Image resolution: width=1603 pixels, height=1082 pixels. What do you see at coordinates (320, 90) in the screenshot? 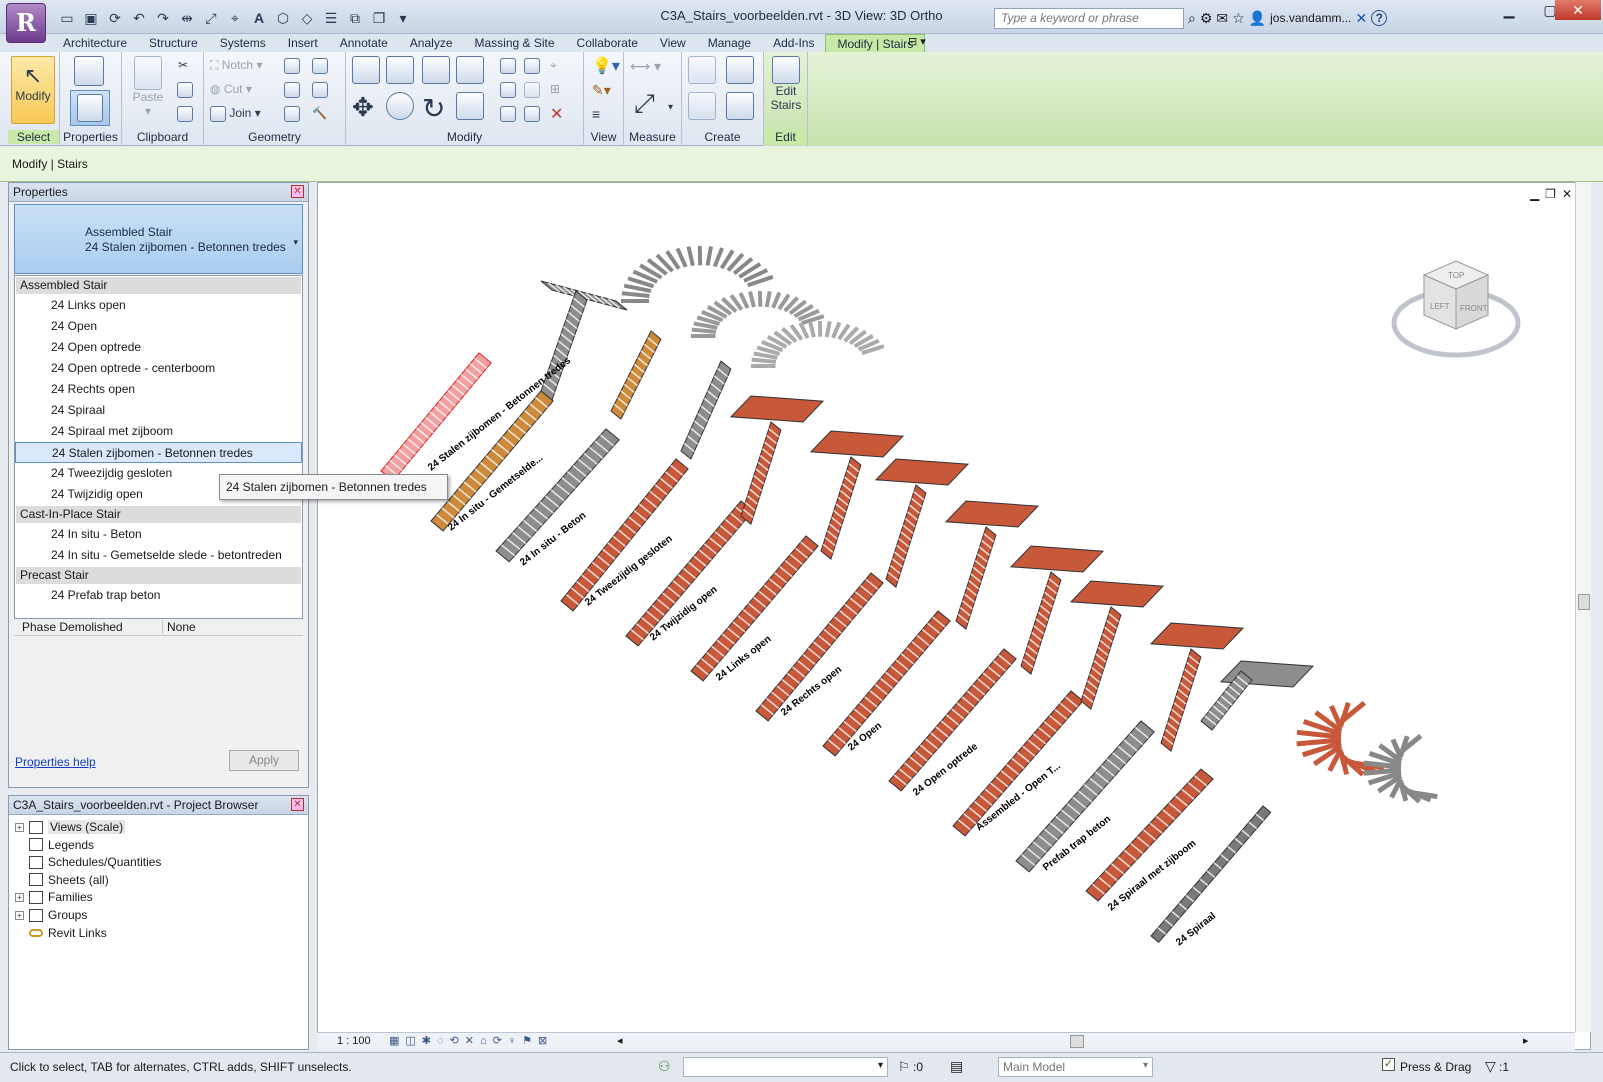
I see `paint-icon` at bounding box center [320, 90].